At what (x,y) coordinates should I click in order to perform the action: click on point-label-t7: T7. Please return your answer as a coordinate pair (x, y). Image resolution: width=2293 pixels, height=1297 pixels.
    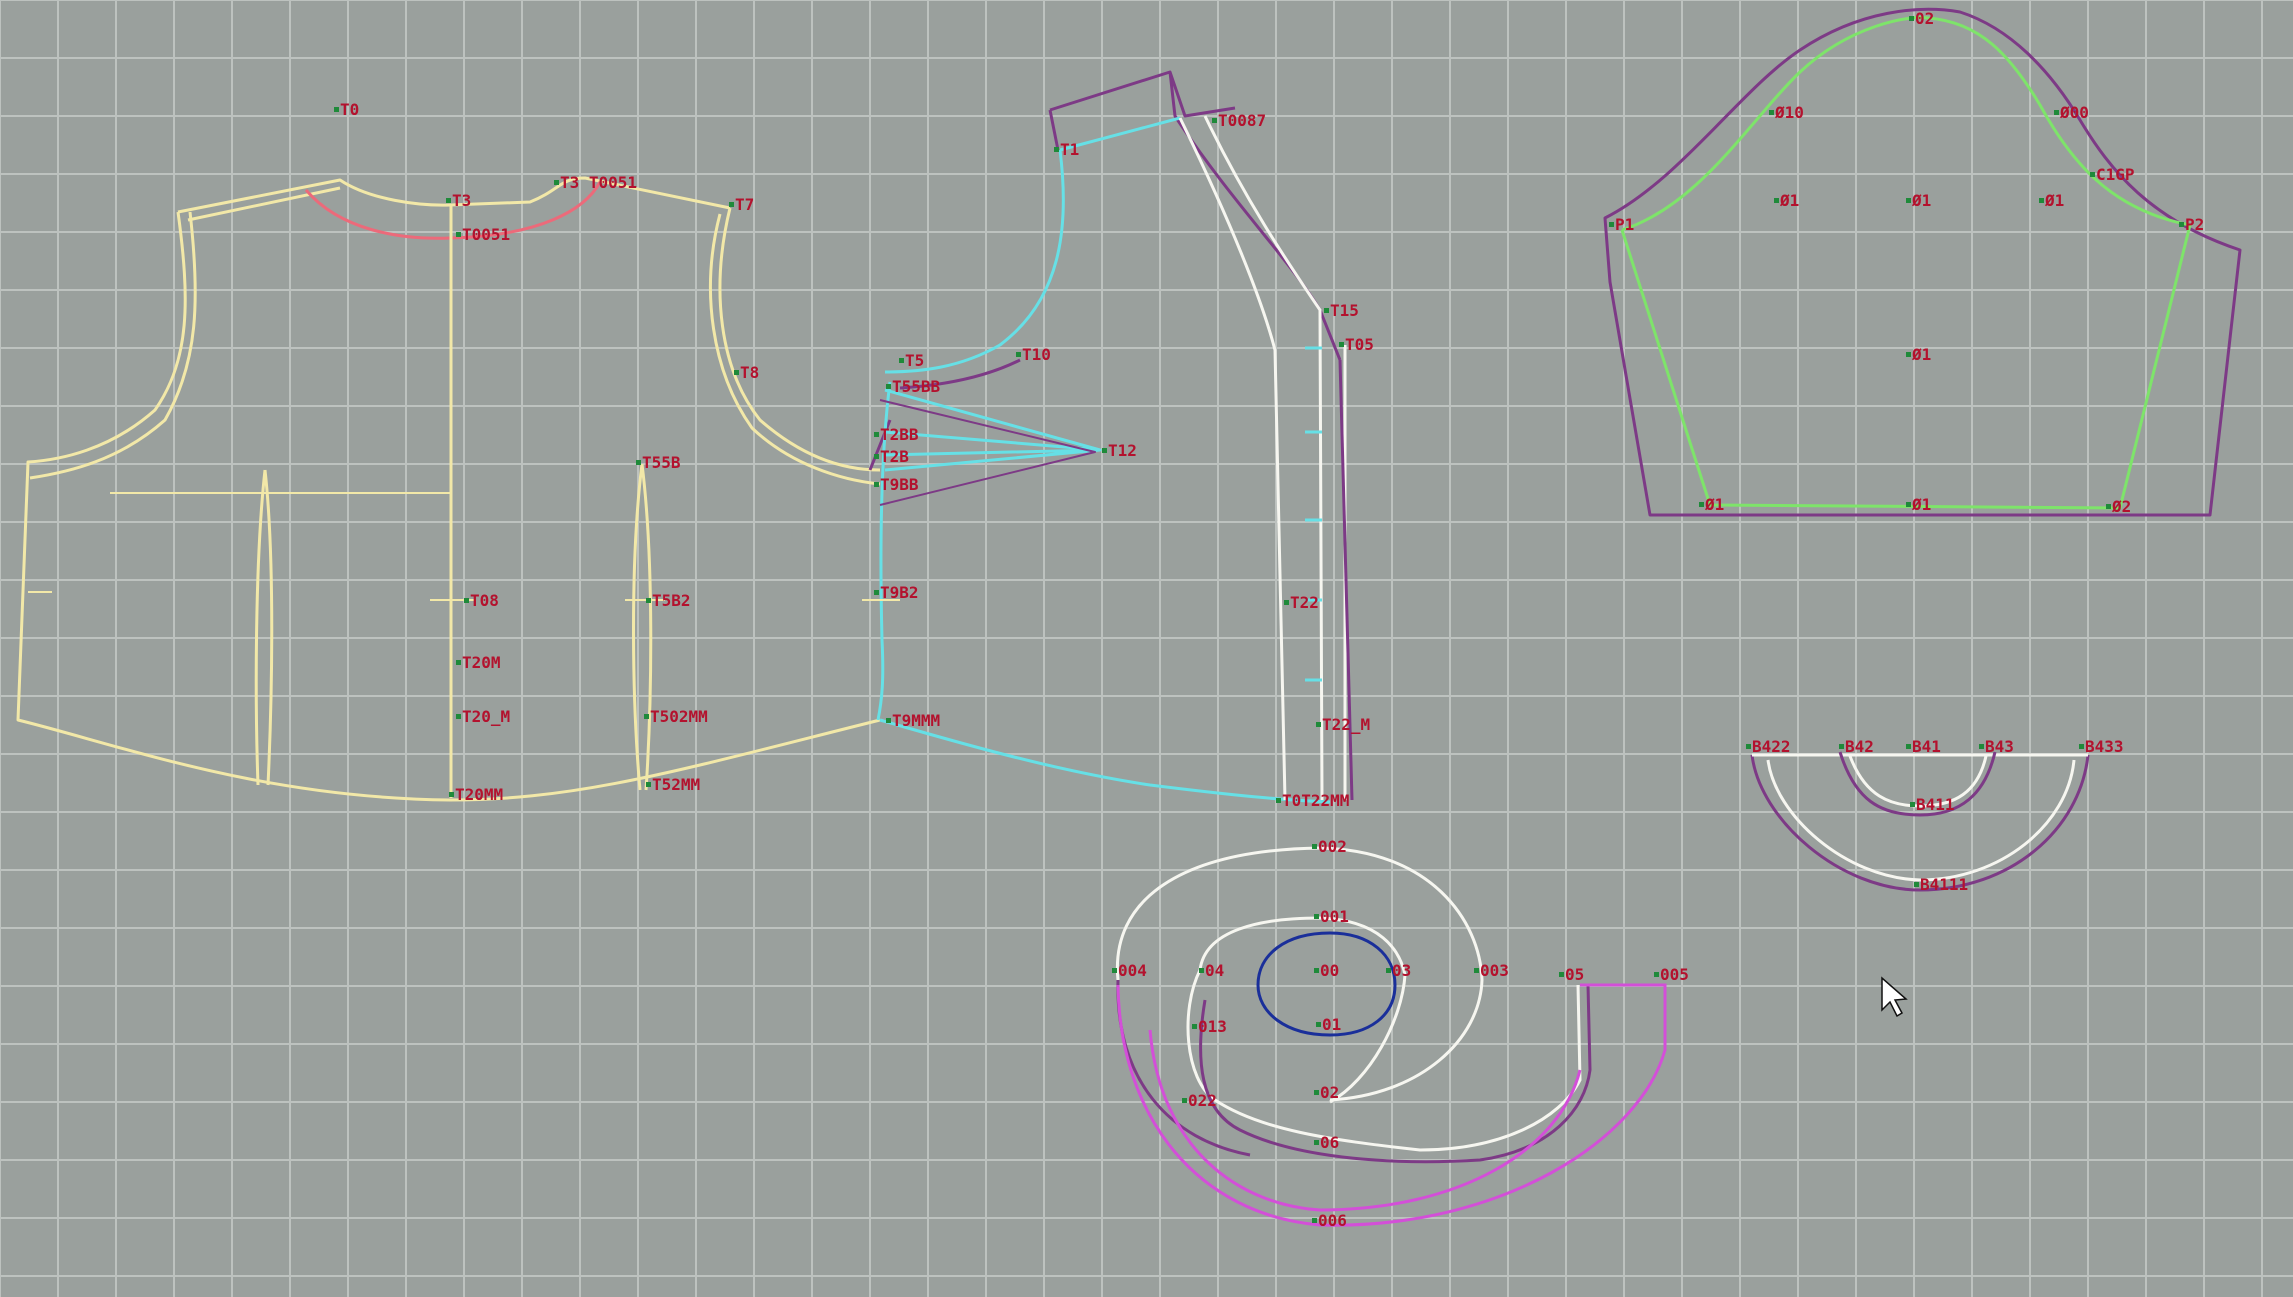
    Looking at the image, I should click on (744, 204).